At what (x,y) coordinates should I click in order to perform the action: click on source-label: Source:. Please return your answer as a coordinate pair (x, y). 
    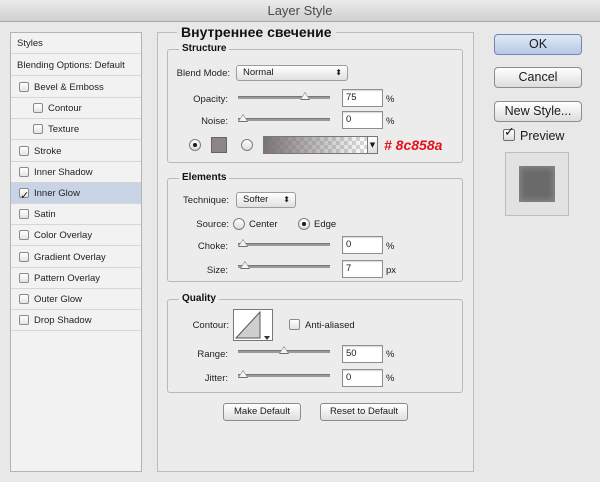
    Looking at the image, I should click on (212, 224).